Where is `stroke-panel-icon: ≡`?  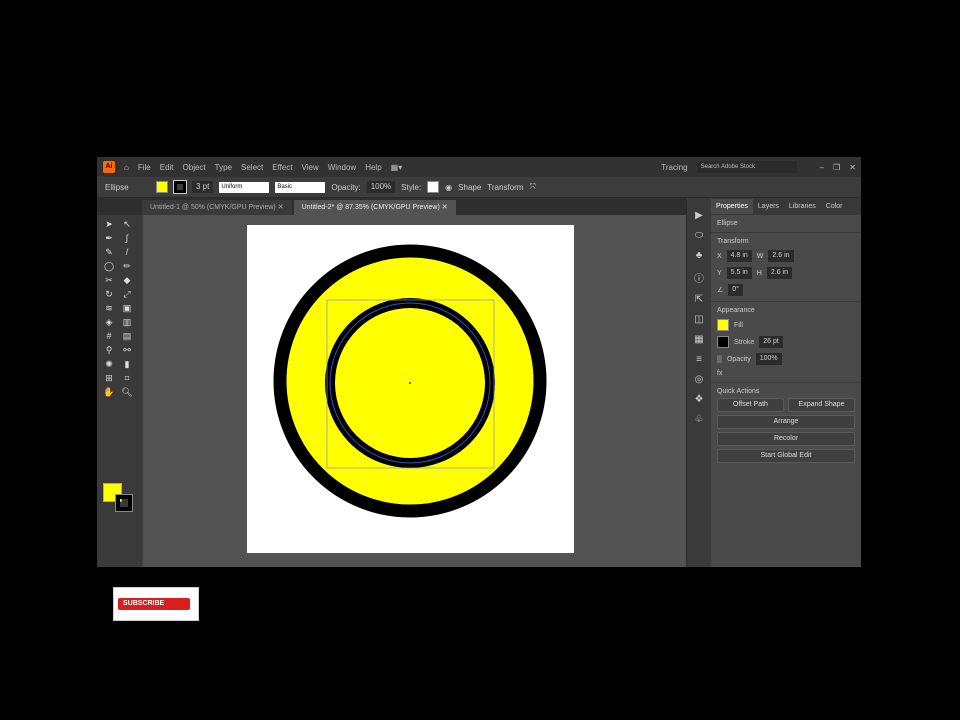 stroke-panel-icon: ≡ is located at coordinates (699, 359).